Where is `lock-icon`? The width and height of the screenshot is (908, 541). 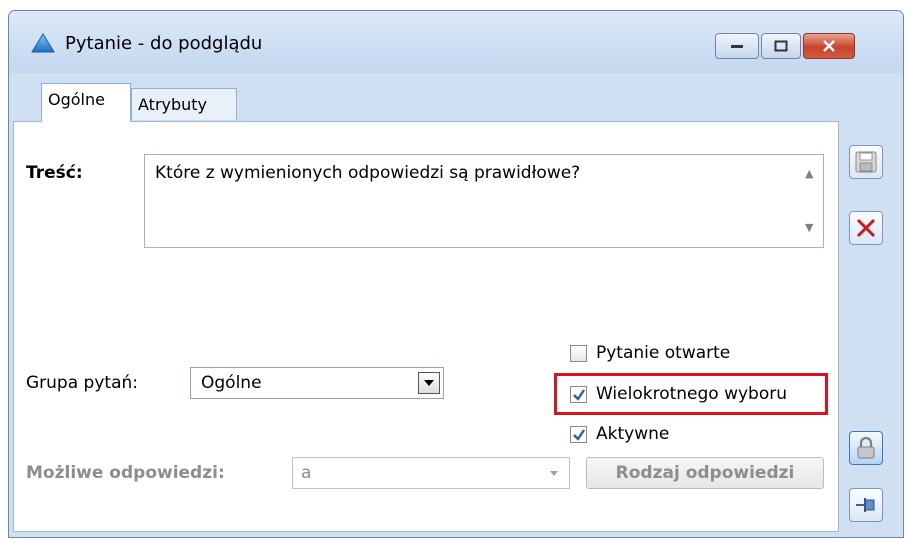
lock-icon is located at coordinates (866, 447).